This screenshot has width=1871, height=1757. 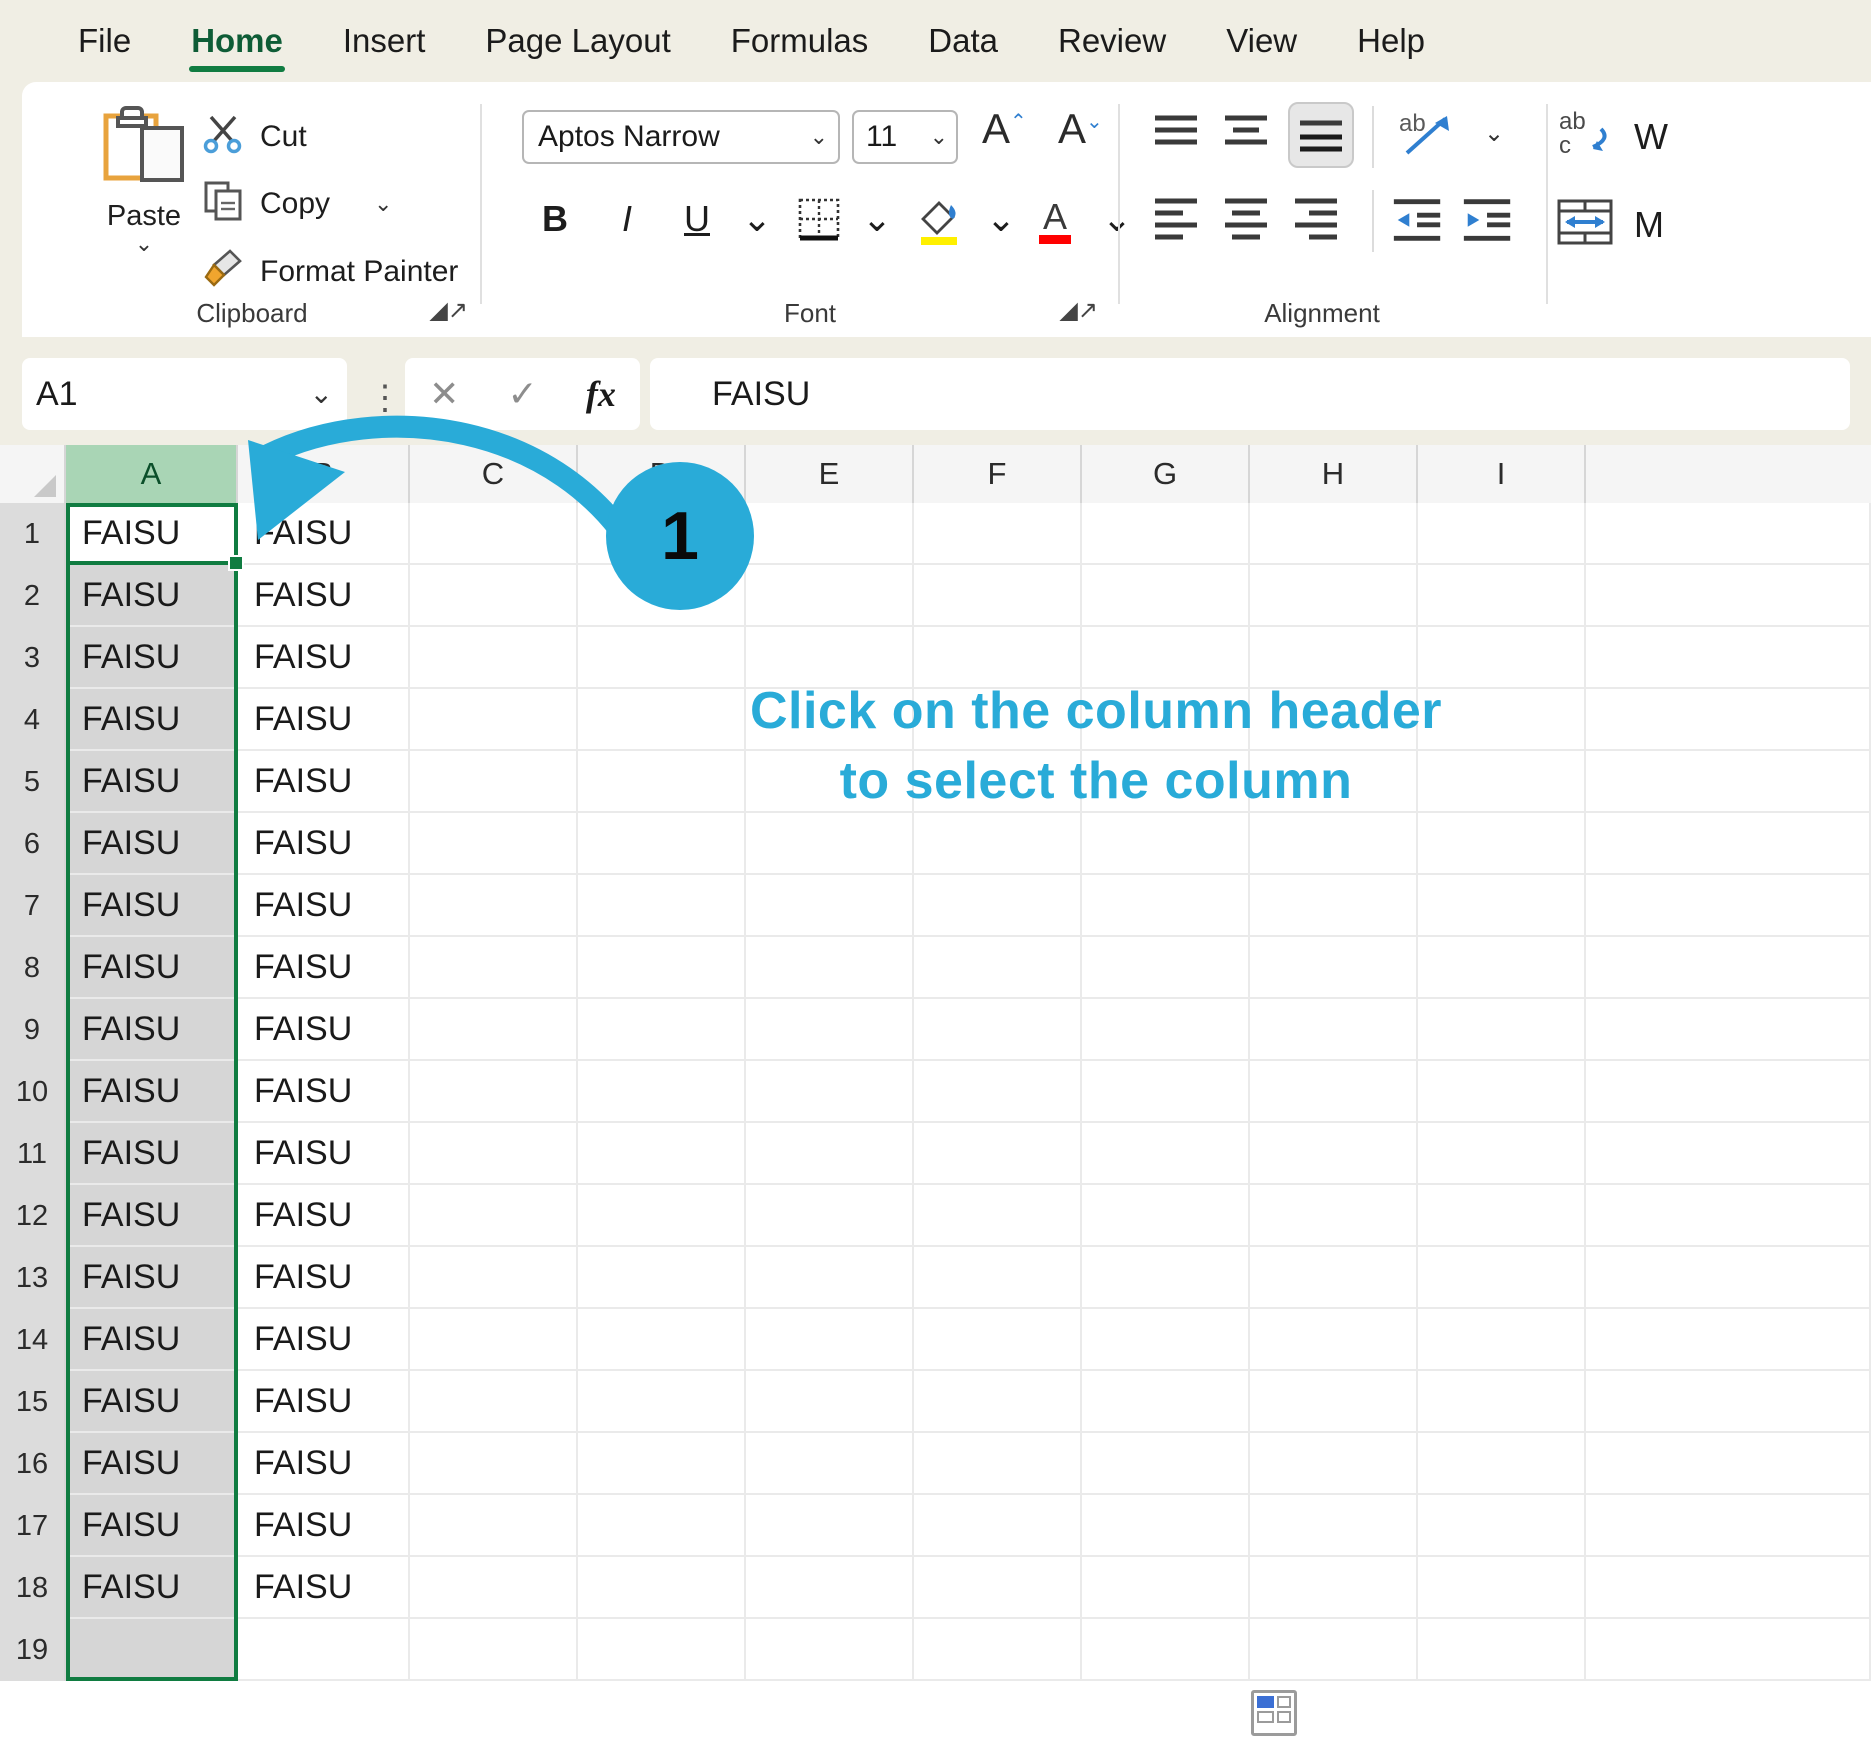 What do you see at coordinates (152, 534) in the screenshot?
I see `cell-A1: FAISU` at bounding box center [152, 534].